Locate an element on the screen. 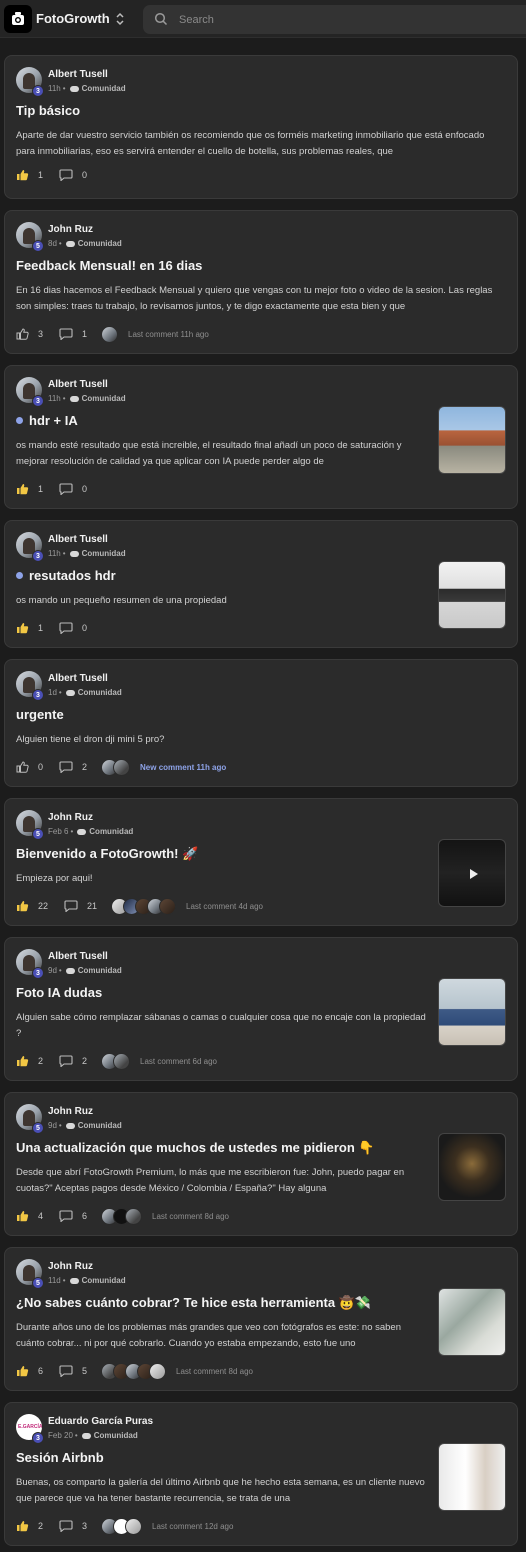  post-footer: 0 2 New comment 11h ago is located at coordinates (121, 767).